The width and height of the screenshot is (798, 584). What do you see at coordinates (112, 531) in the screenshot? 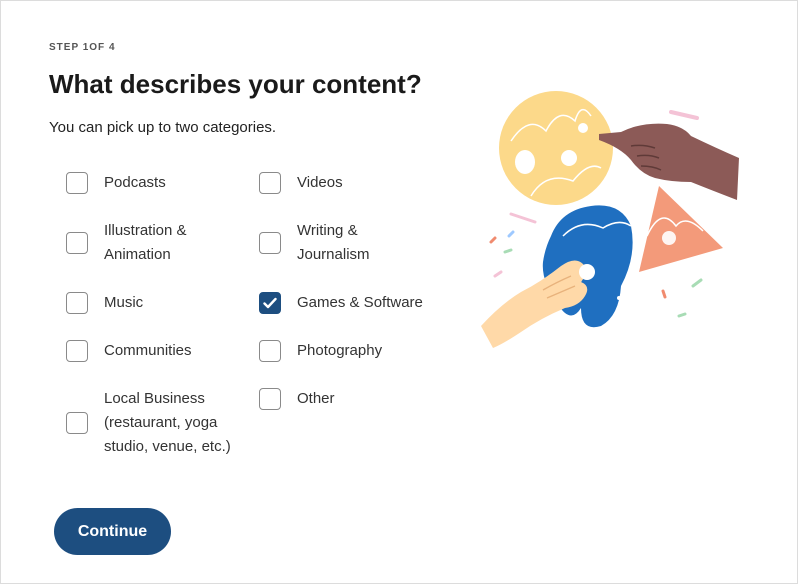
I see `continue-button: Continue` at bounding box center [112, 531].